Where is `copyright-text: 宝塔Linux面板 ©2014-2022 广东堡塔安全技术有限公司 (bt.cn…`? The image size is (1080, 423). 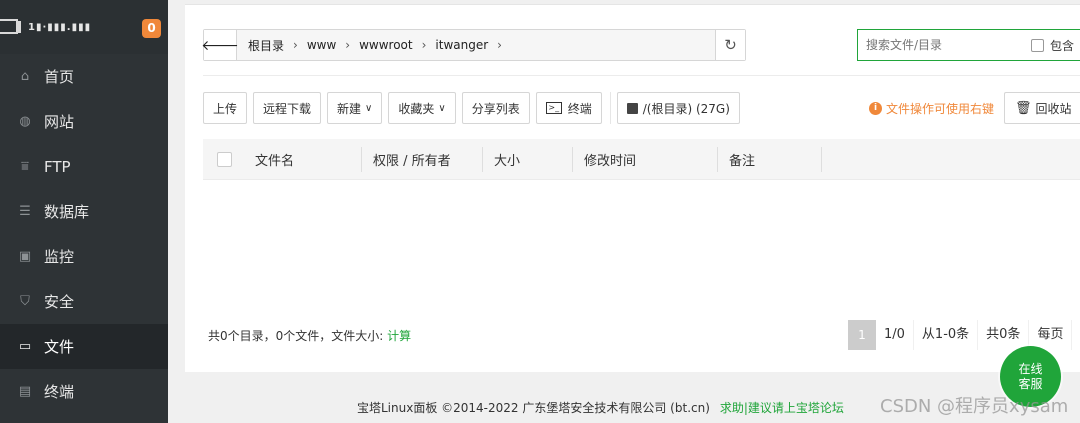 copyright-text: 宝塔Linux面板 ©2014-2022 广东堡塔安全技术有限公司 (bt.cn… is located at coordinates (533, 408).